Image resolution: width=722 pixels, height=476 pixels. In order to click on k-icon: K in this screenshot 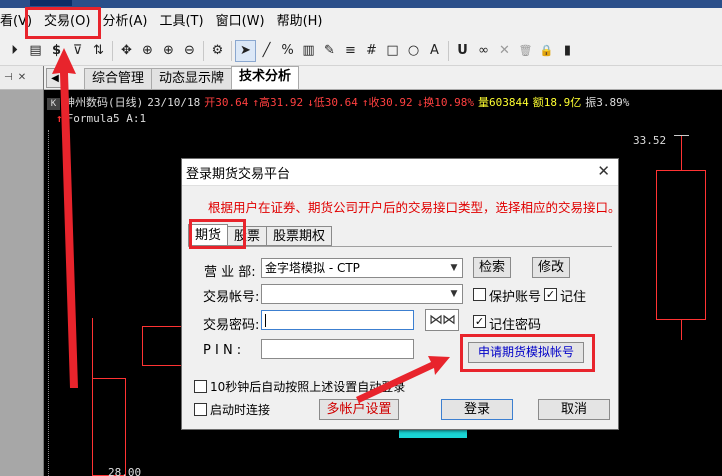, I will do `click(53, 104)`.